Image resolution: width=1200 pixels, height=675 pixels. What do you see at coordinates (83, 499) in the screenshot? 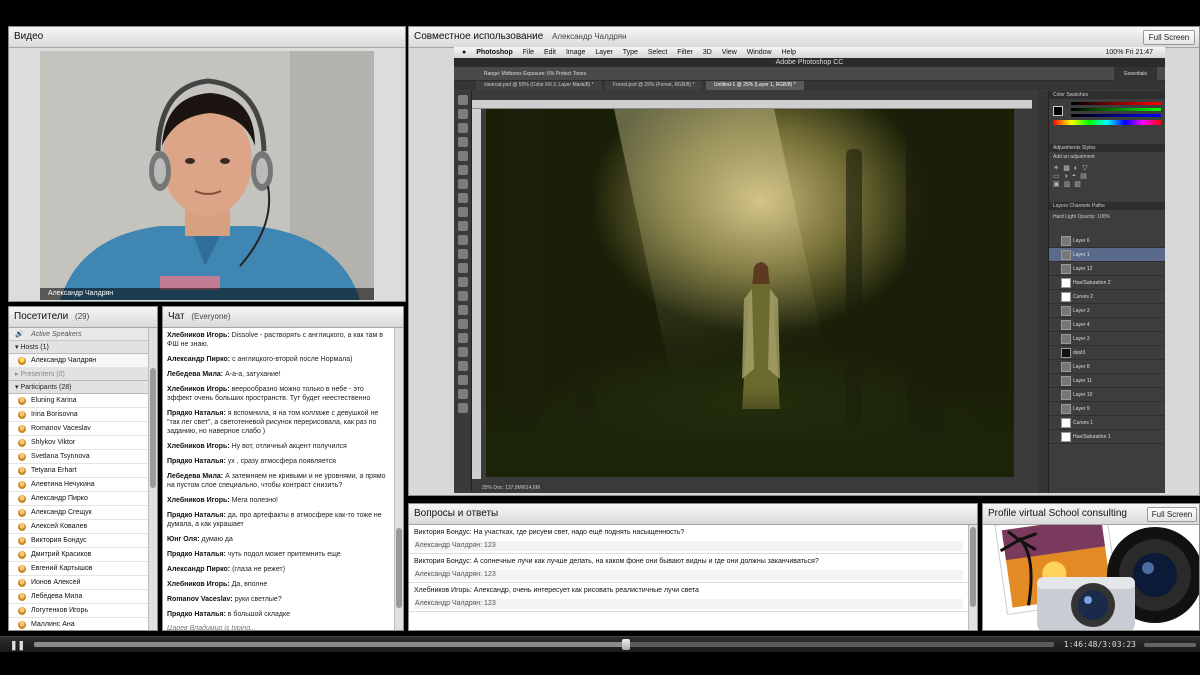
I see `participant-row: Александр Пирко` at bounding box center [83, 499].